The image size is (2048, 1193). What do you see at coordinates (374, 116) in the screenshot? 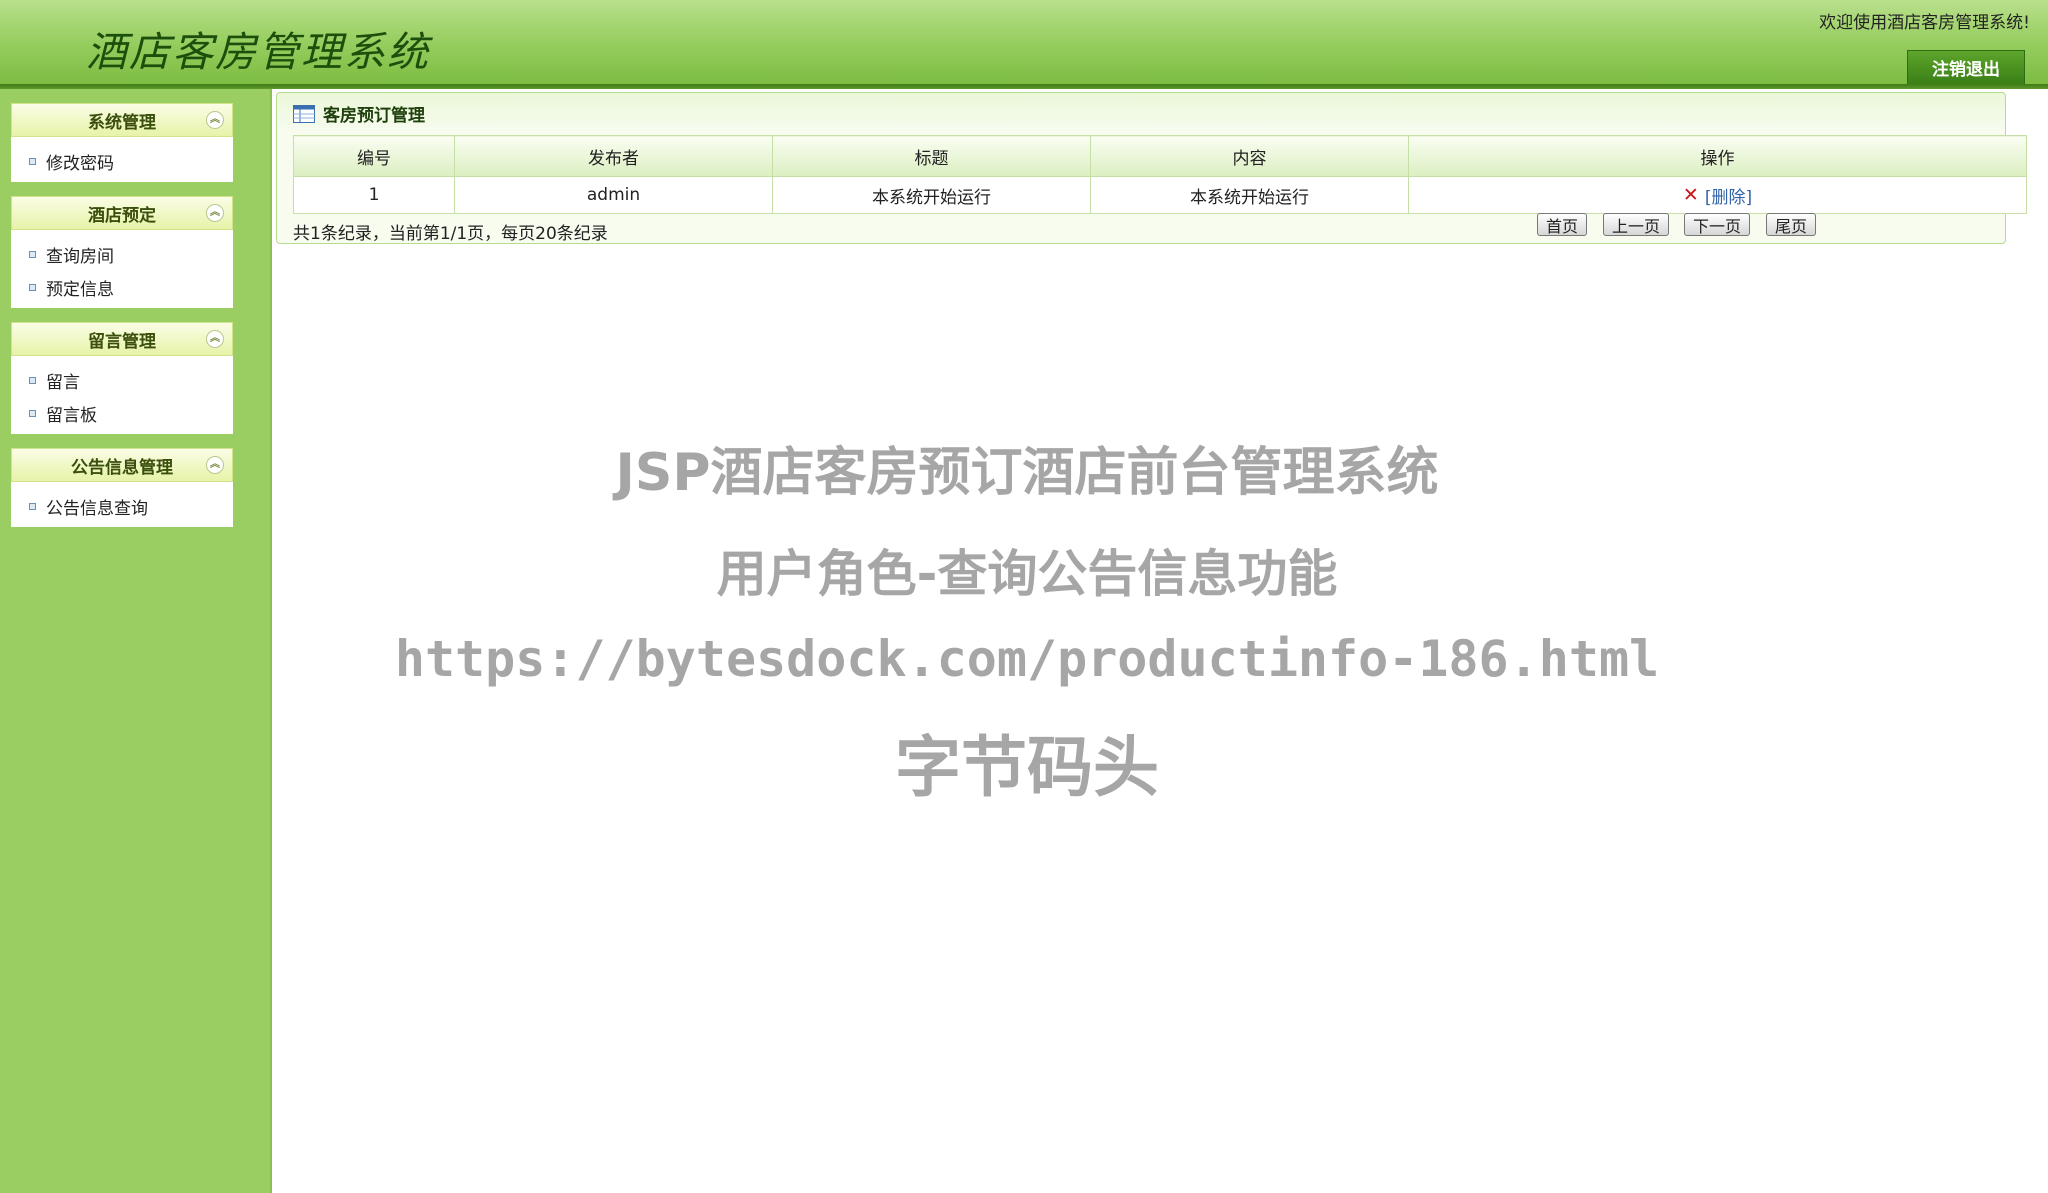
I see `panel-title-label: 客房预订管理` at bounding box center [374, 116].